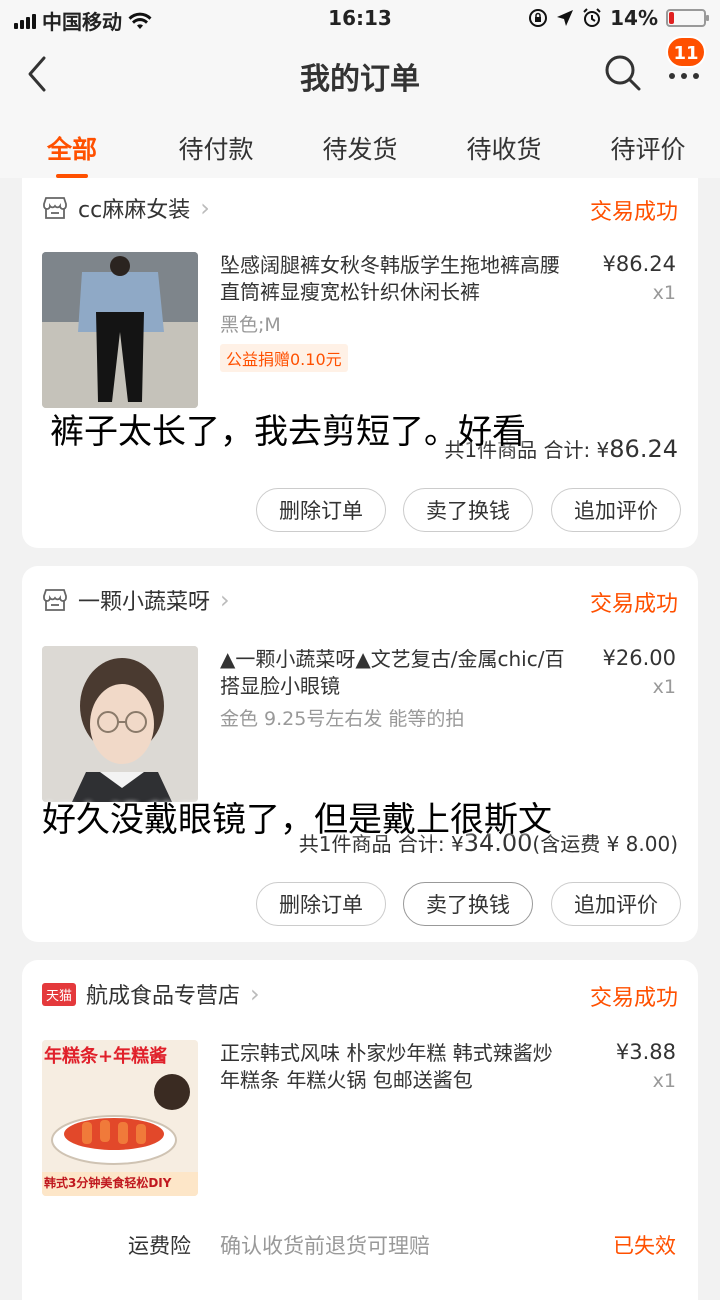 The height and width of the screenshot is (1300, 720). What do you see at coordinates (686, 52) in the screenshot?
I see `notification-badge: 11` at bounding box center [686, 52].